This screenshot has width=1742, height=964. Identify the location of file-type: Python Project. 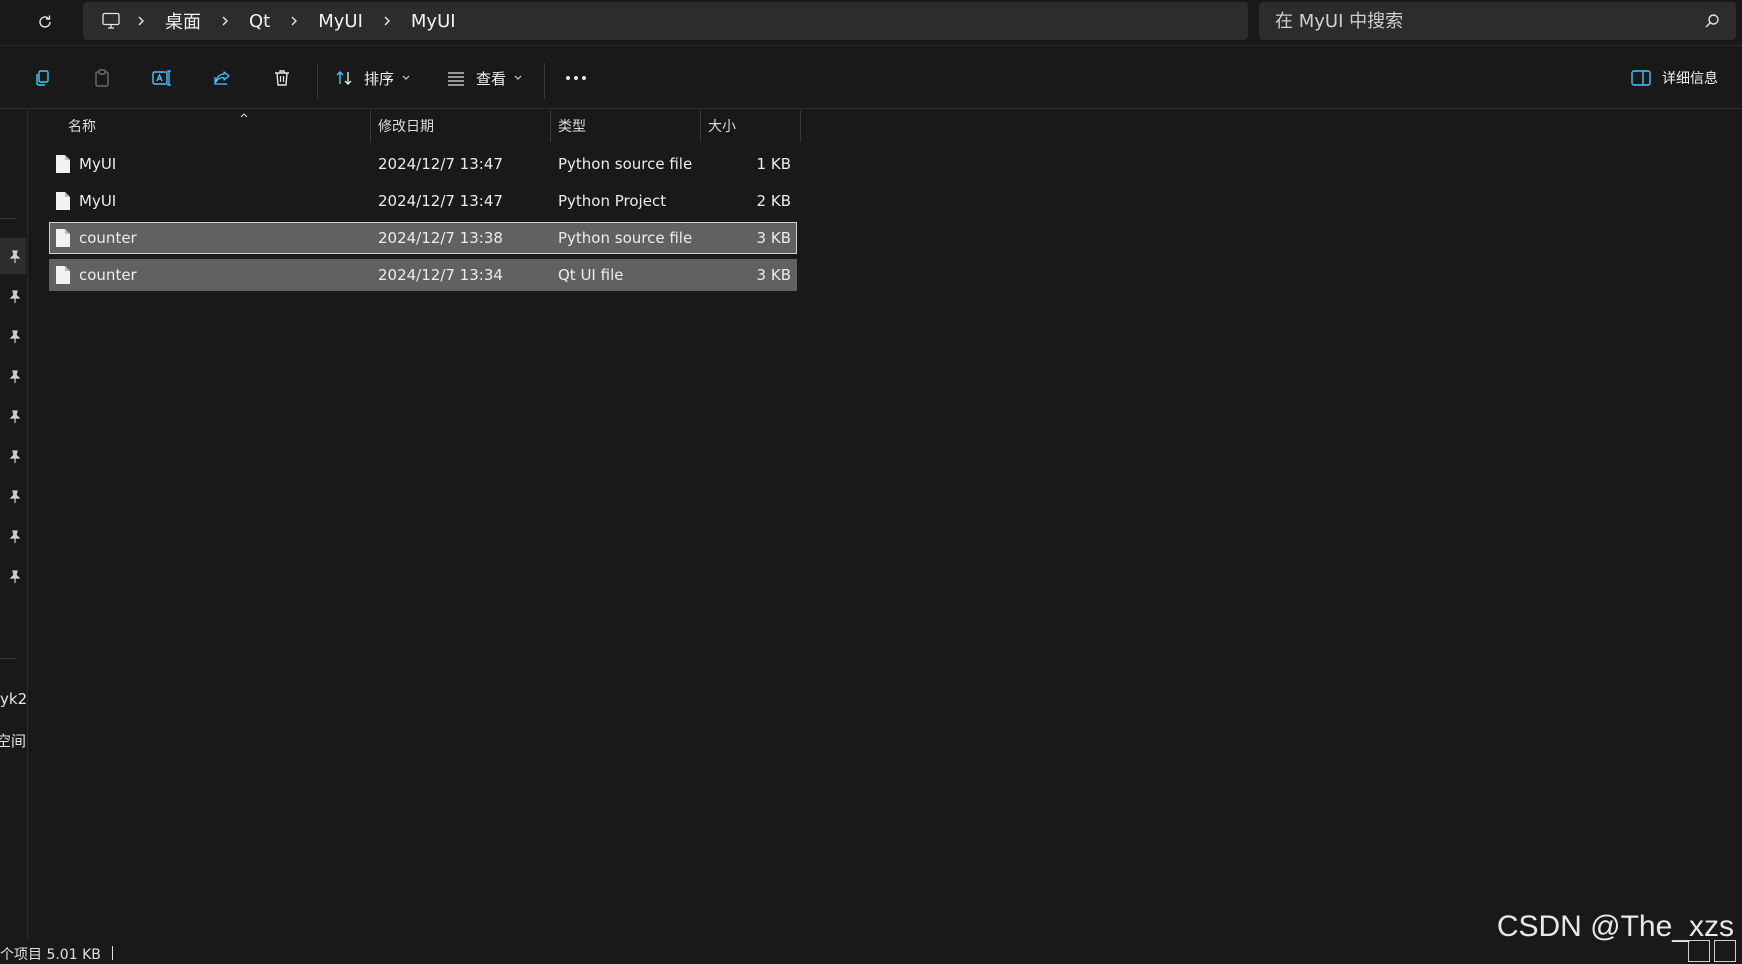
(612, 201).